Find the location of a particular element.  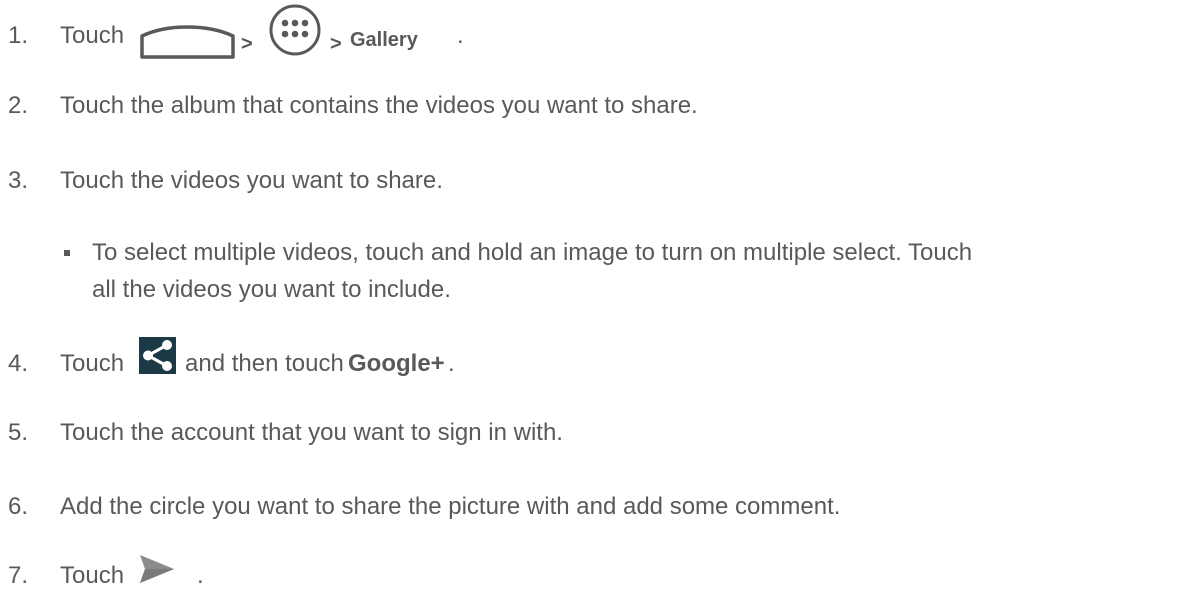

step-middle: and then touch is located at coordinates (264, 363).